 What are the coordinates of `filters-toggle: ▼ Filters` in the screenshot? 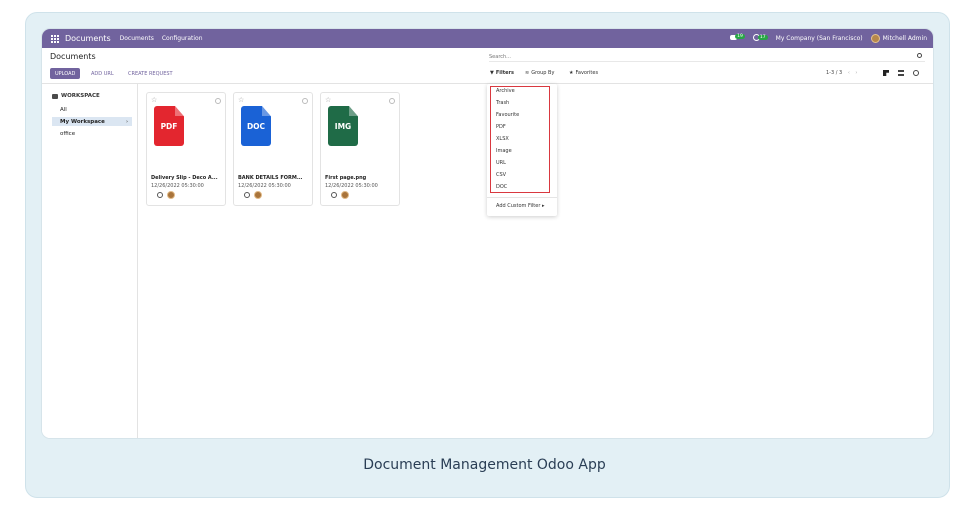 It's located at (502, 73).